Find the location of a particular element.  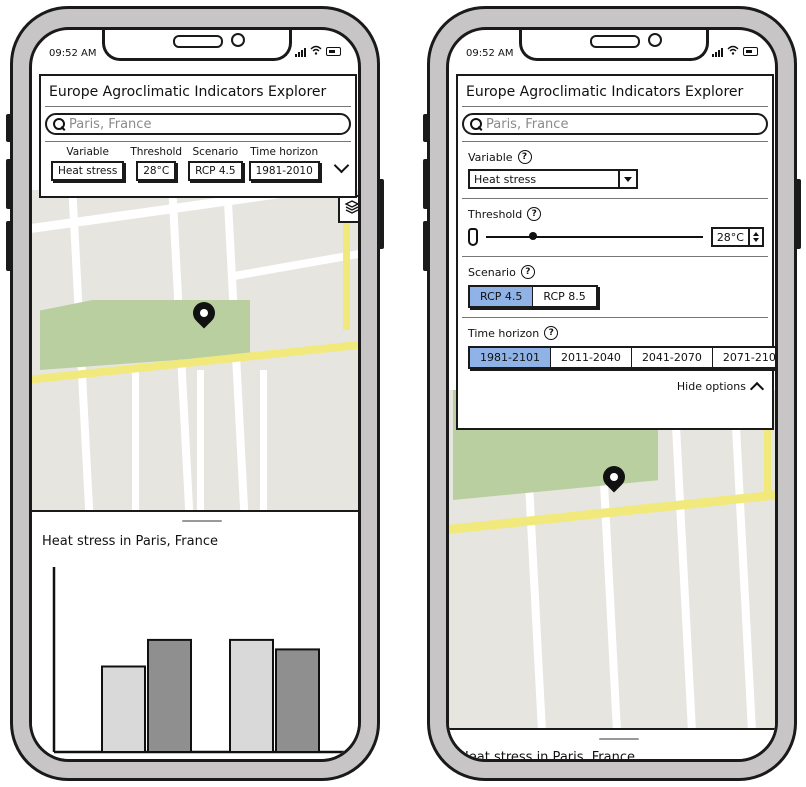

scenario-chip: RCP 4.5 is located at coordinates (215, 171).